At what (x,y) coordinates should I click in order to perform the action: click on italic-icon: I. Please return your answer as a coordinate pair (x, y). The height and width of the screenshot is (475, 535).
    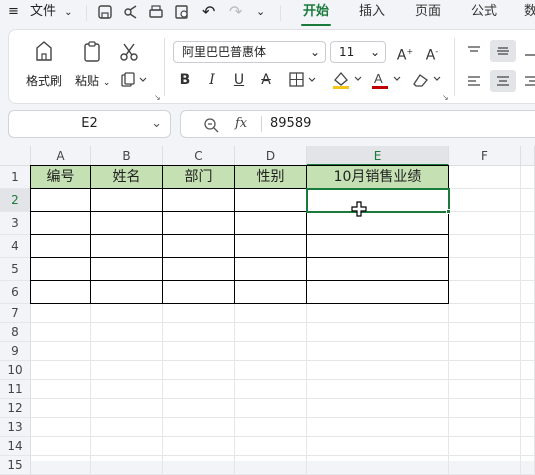
    Looking at the image, I should click on (212, 80).